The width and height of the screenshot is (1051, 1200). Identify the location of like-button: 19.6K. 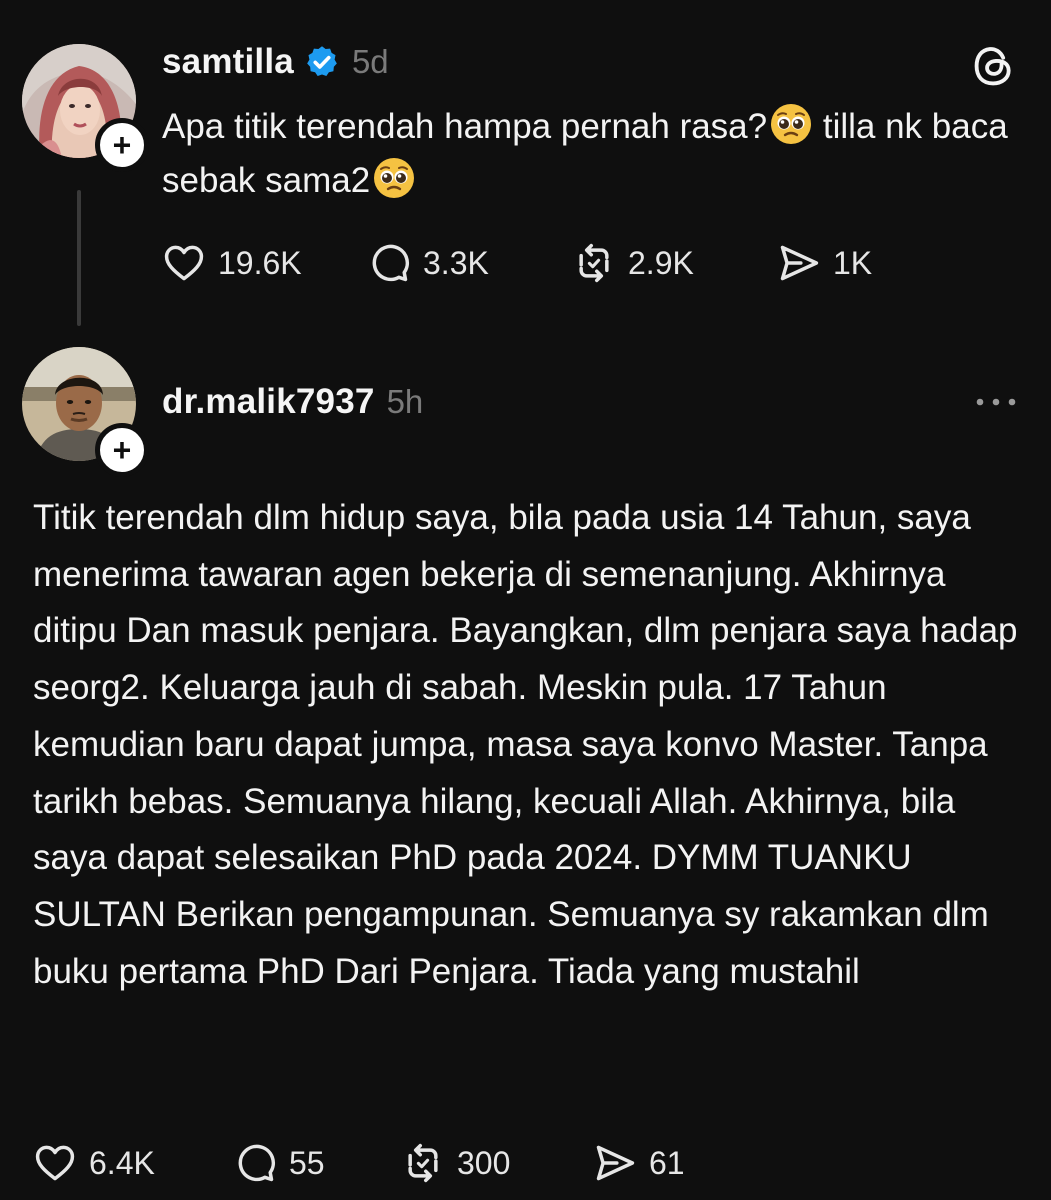
(264, 263).